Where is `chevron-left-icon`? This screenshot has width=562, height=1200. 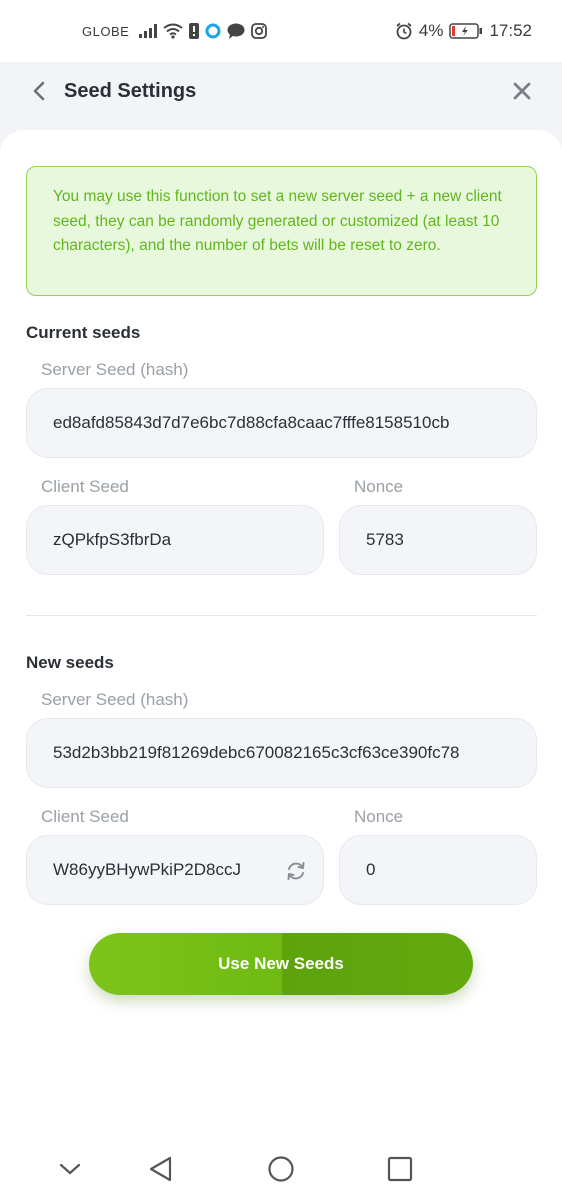
chevron-left-icon is located at coordinates (39, 93).